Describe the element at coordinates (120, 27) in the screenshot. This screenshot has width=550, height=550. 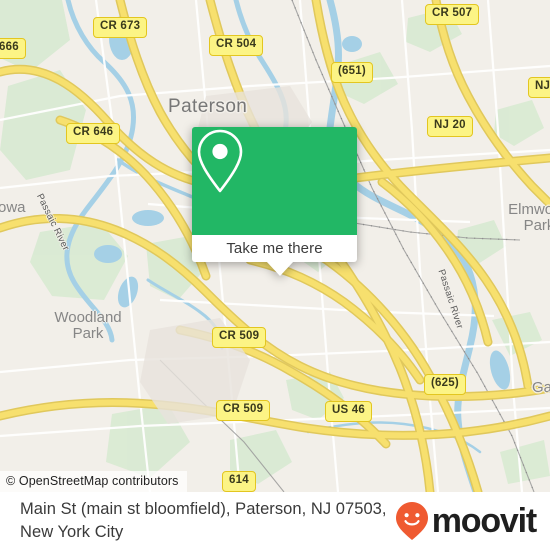
I see `road-shield-cr-673: CR 673` at that location.